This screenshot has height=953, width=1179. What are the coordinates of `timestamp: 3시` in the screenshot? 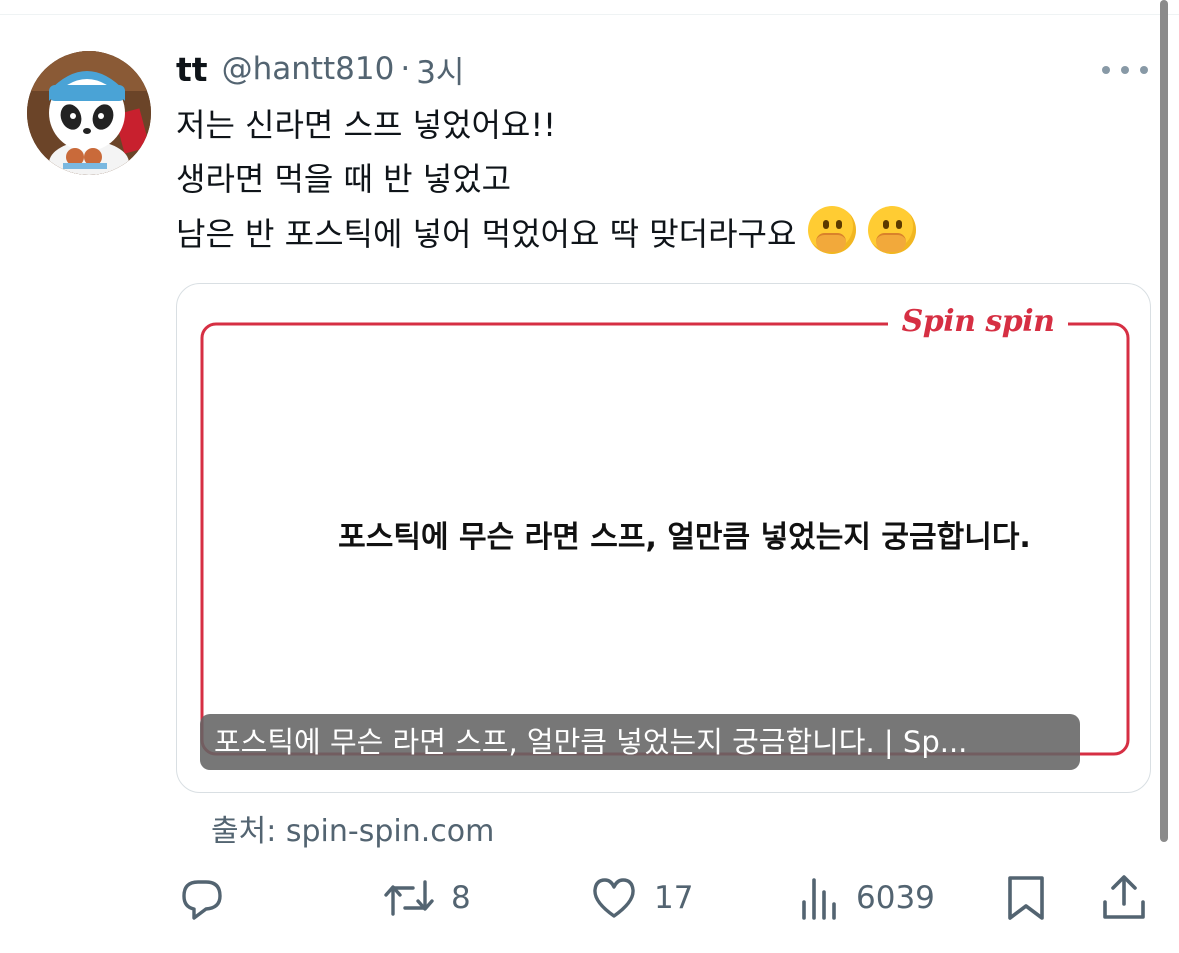 It's located at (440, 69).